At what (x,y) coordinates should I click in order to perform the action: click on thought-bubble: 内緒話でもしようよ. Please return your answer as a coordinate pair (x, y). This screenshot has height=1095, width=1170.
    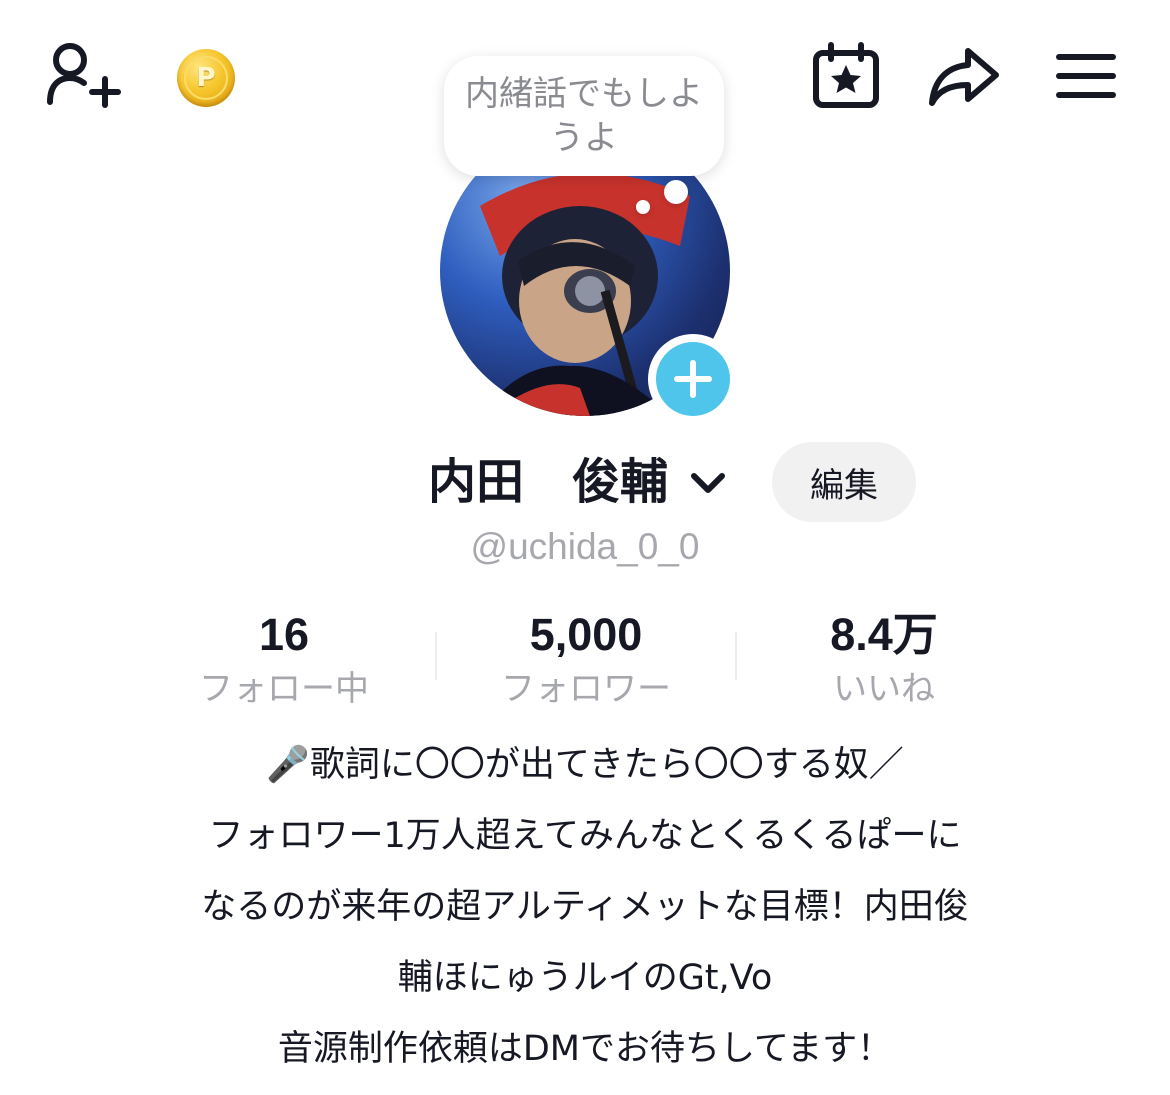
    Looking at the image, I should click on (584, 116).